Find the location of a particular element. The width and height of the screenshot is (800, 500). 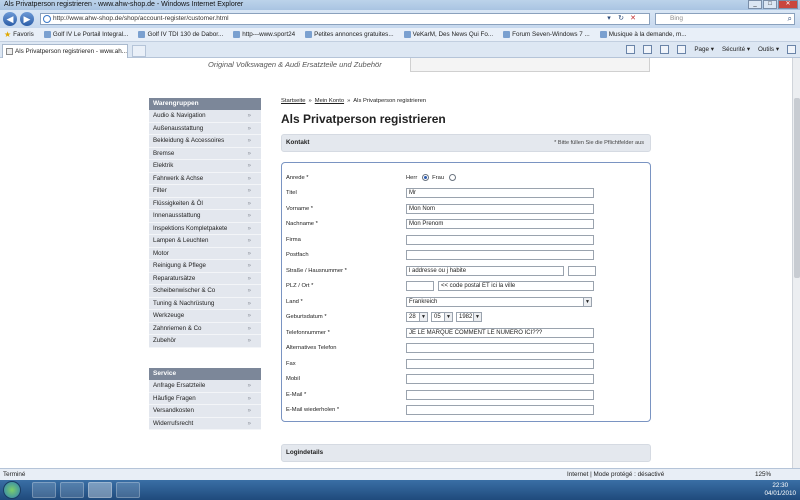

tools-menu: Outils ▾ is located at coordinates (768, 49).